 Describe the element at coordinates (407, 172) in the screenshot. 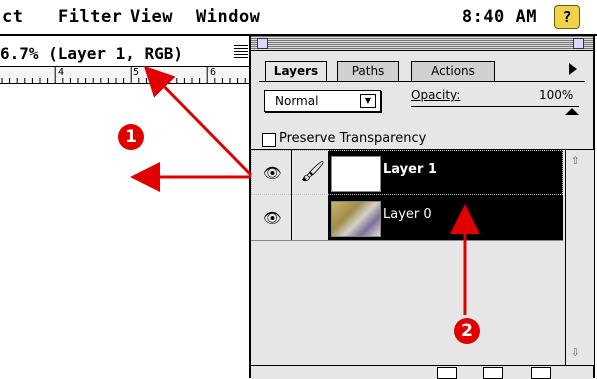

I see `active-layer-outline` at that location.